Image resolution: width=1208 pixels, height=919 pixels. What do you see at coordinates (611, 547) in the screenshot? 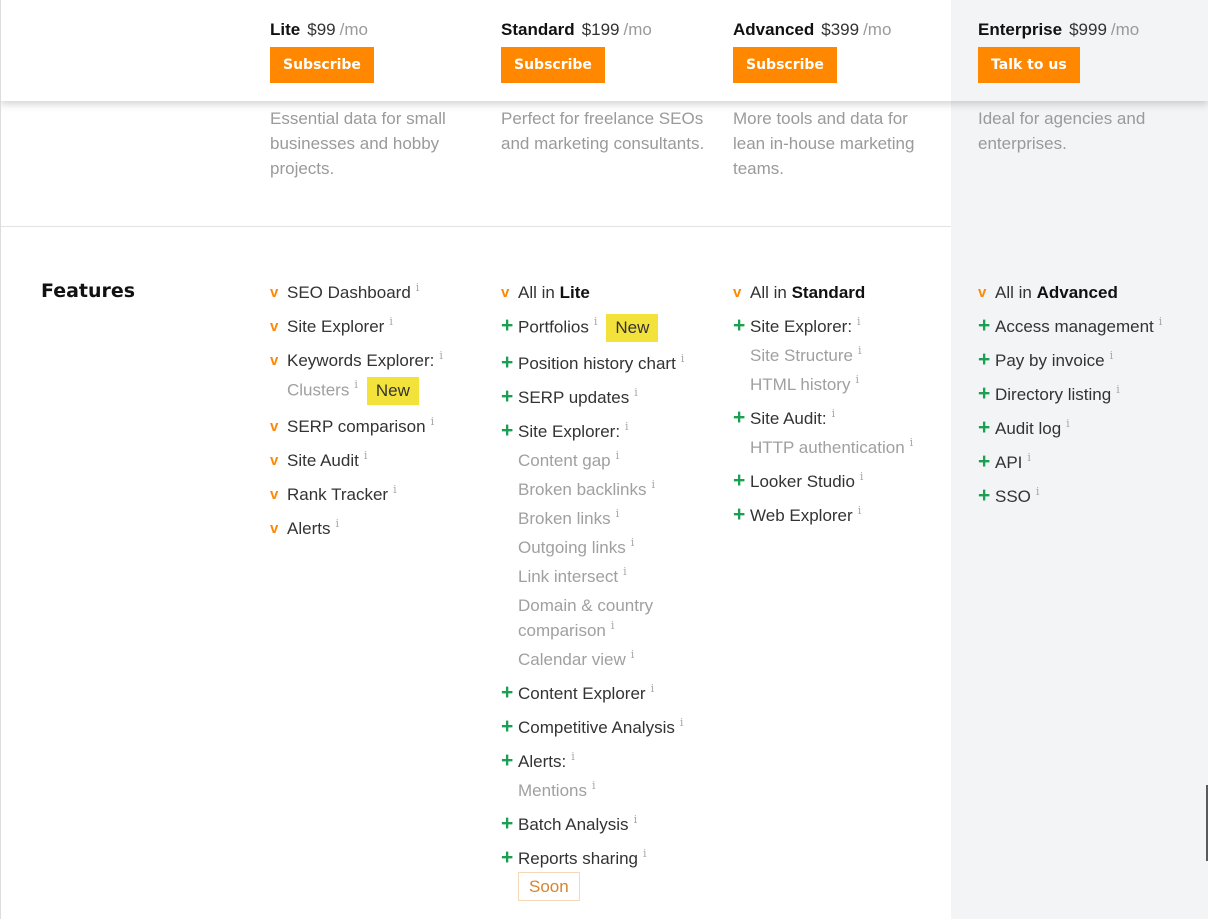
I see `subfeature-outgoing-links: Outgoing links i` at bounding box center [611, 547].